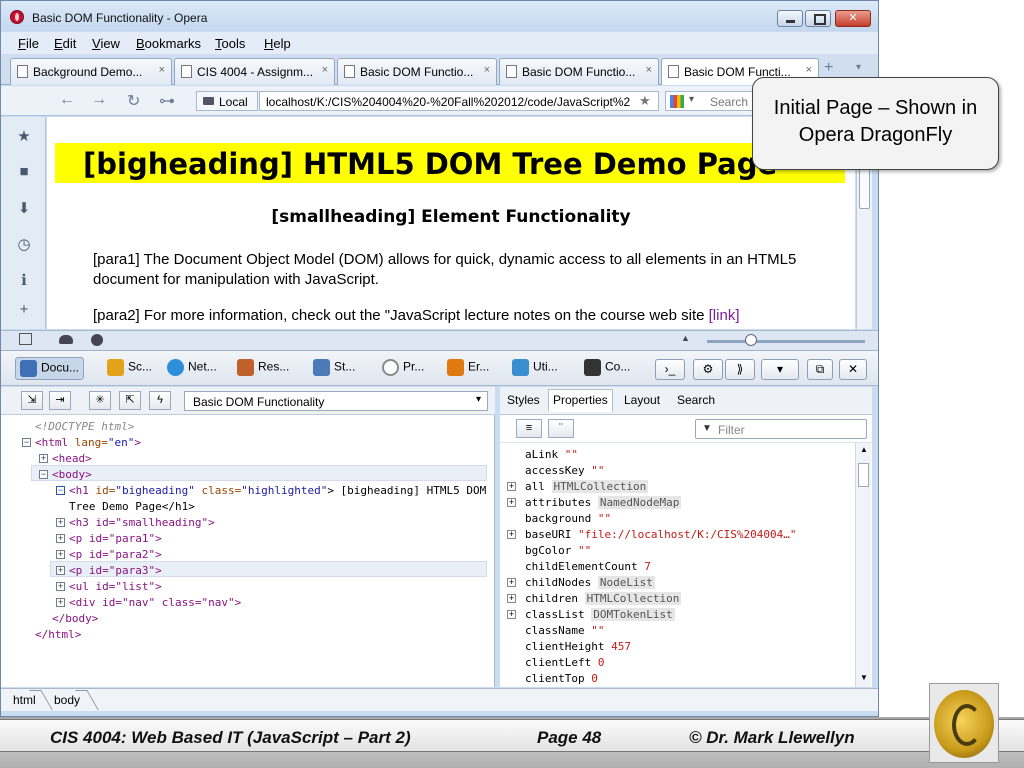  Describe the element at coordinates (417, 71) in the screenshot. I see `tab-basic-dom-1: Basic DOM Functio... ×` at that location.